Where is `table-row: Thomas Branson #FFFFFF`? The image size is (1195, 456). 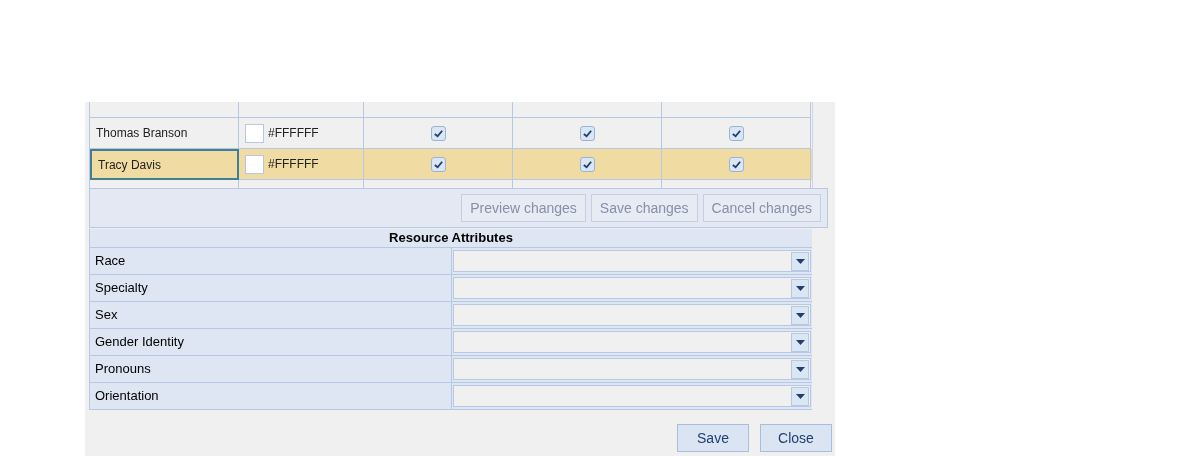
table-row: Thomas Branson #FFFFFF is located at coordinates (451, 133).